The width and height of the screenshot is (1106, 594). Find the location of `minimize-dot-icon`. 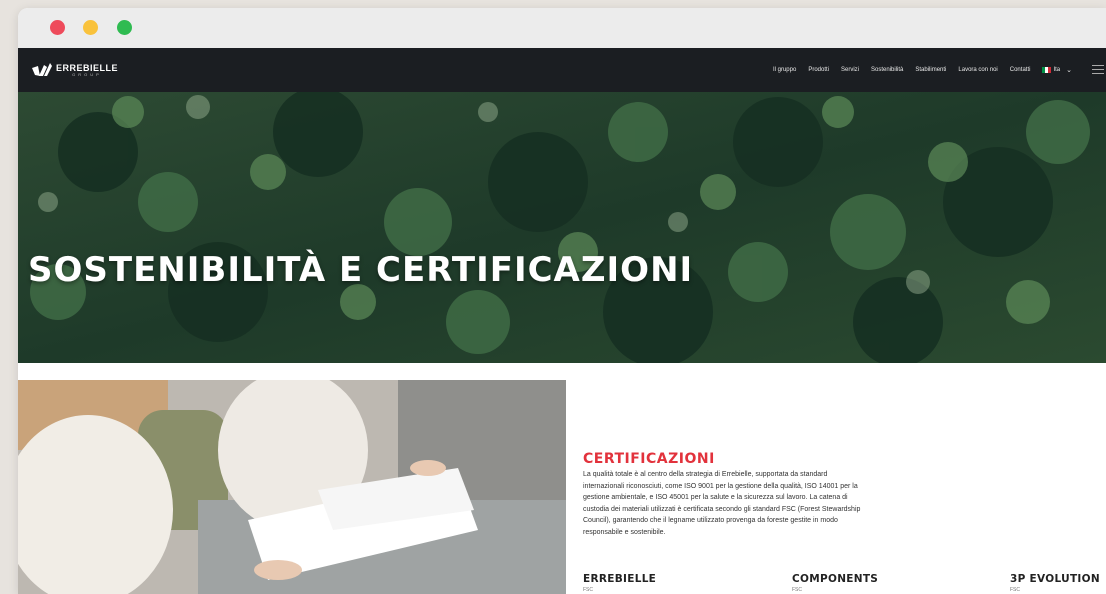

minimize-dot-icon is located at coordinates (90, 27).